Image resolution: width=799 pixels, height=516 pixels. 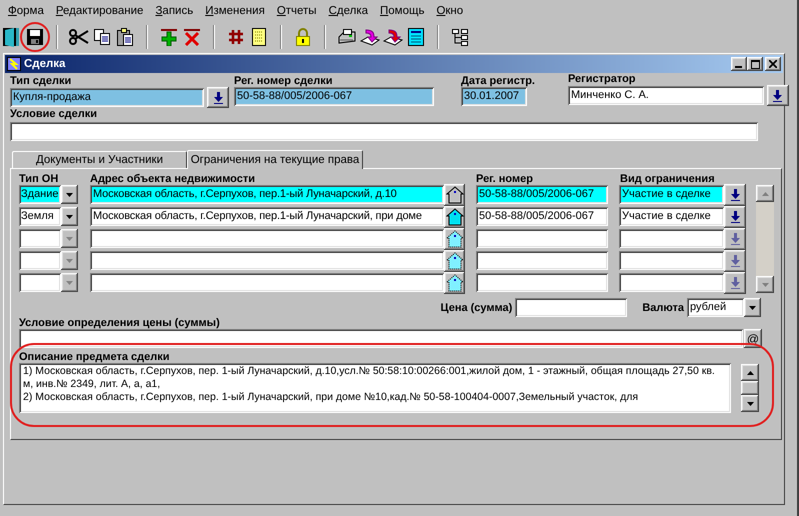 I want to click on card-icon, so click(x=416, y=37).